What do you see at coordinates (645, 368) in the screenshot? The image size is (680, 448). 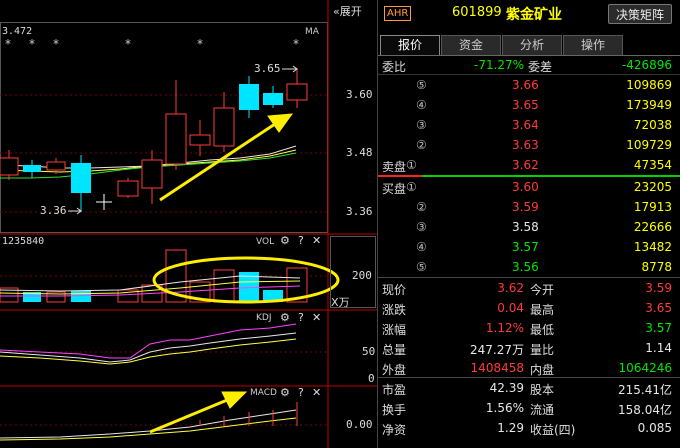 I see `quote-value: 1064246` at bounding box center [645, 368].